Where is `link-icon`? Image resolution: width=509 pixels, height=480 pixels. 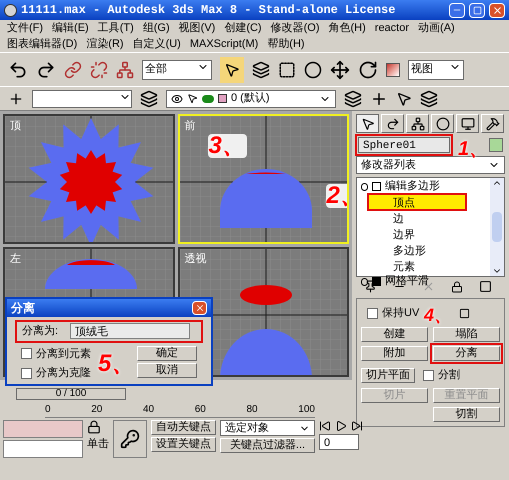 link-icon is located at coordinates (73, 69).